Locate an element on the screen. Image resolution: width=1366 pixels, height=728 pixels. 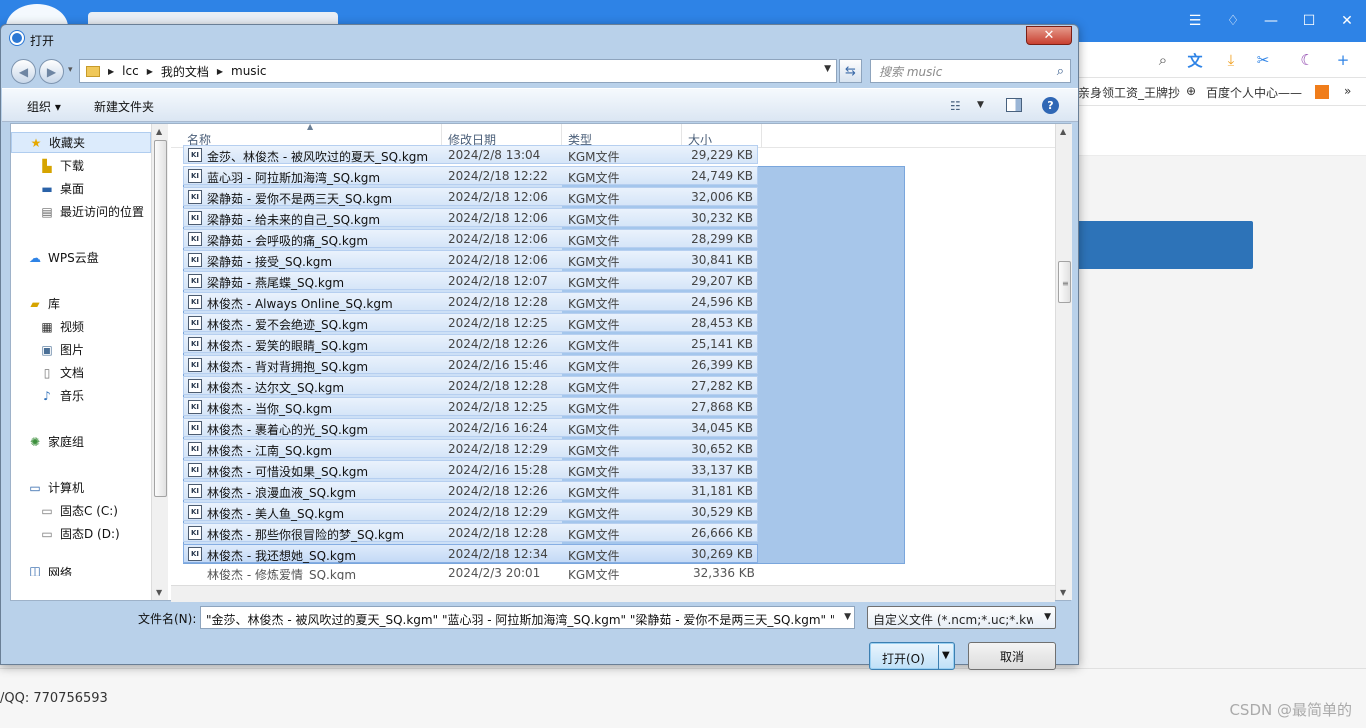
close-button: ✕ is located at coordinates (1049, 35).